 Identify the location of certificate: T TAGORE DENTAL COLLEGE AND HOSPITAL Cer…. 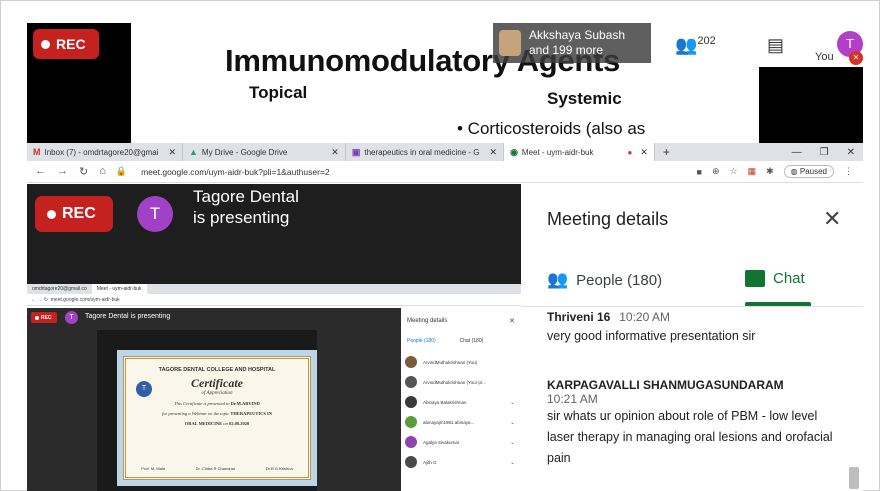
(217, 418).